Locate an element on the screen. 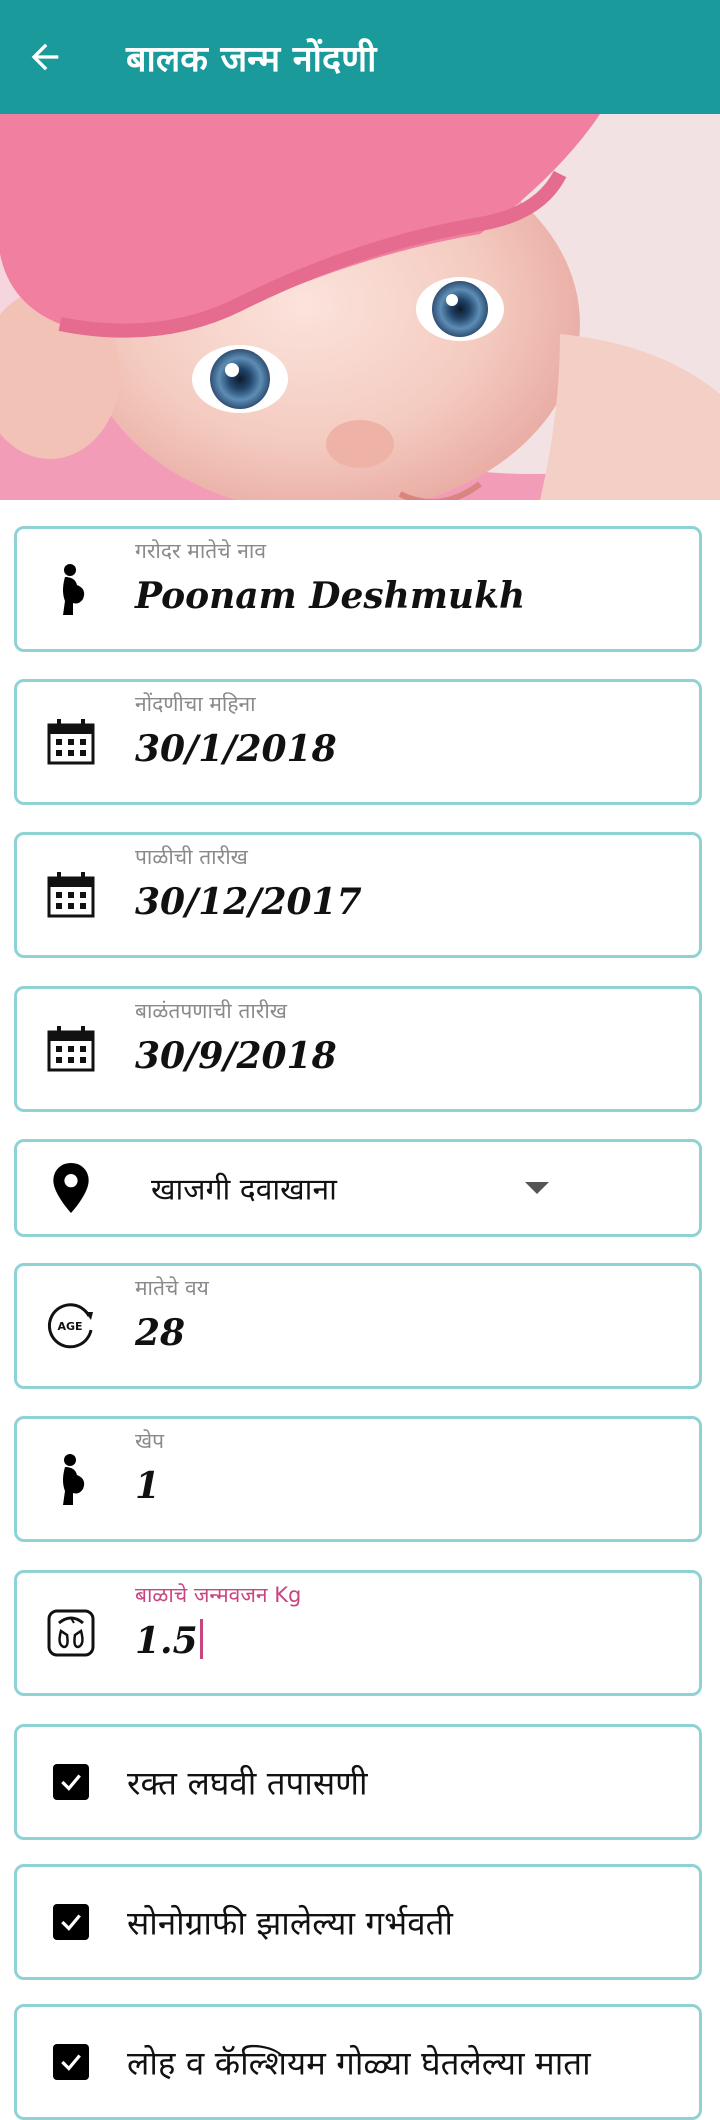 Image resolution: width=720 pixels, height=2120 pixels. text-cursor is located at coordinates (201, 1639).